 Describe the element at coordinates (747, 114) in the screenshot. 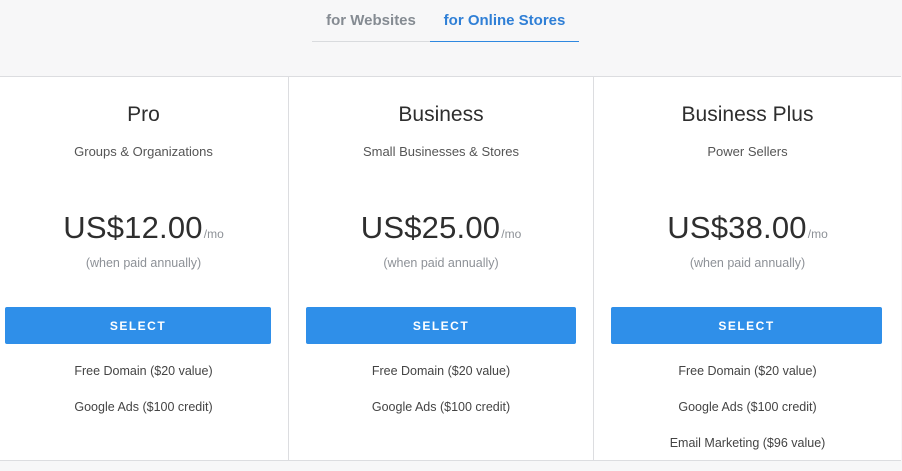

I see `plan-name: Business Plus` at that location.